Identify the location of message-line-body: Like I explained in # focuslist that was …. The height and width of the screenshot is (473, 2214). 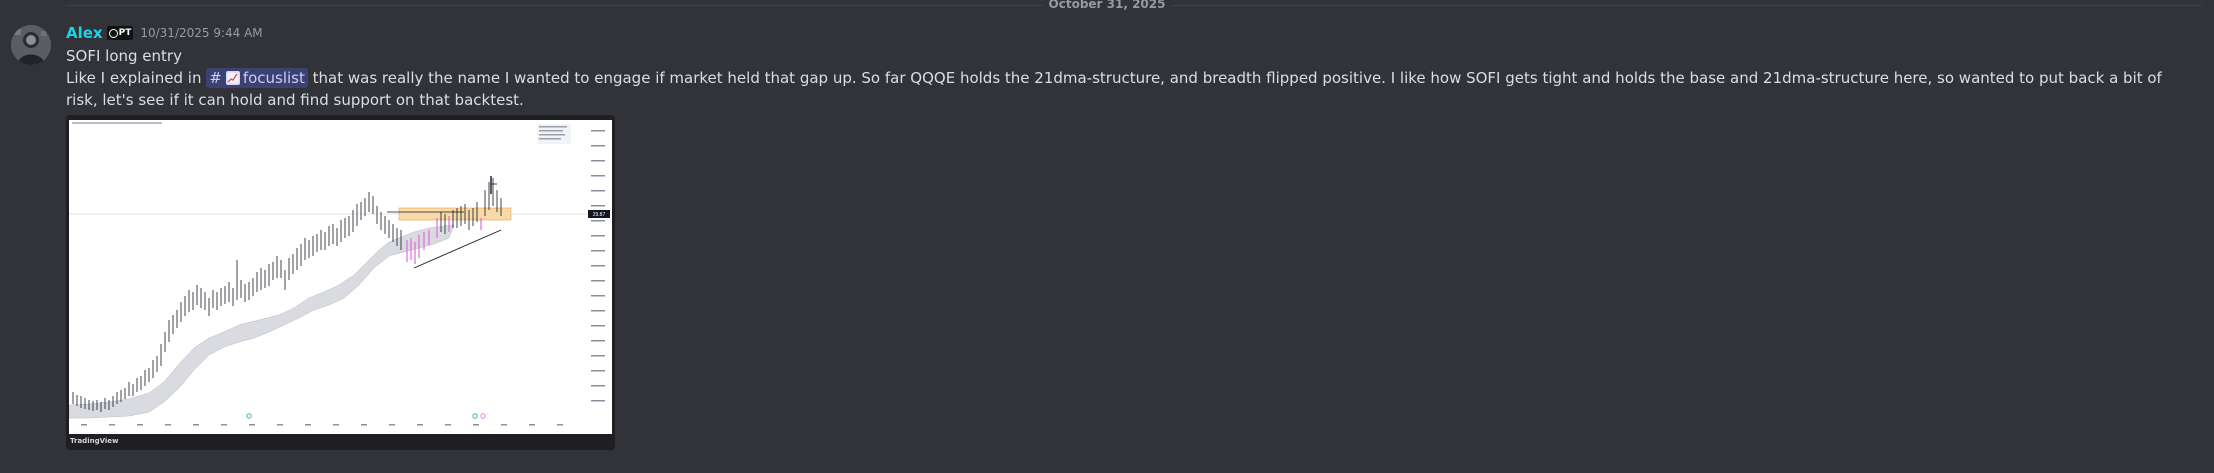
(1131, 89).